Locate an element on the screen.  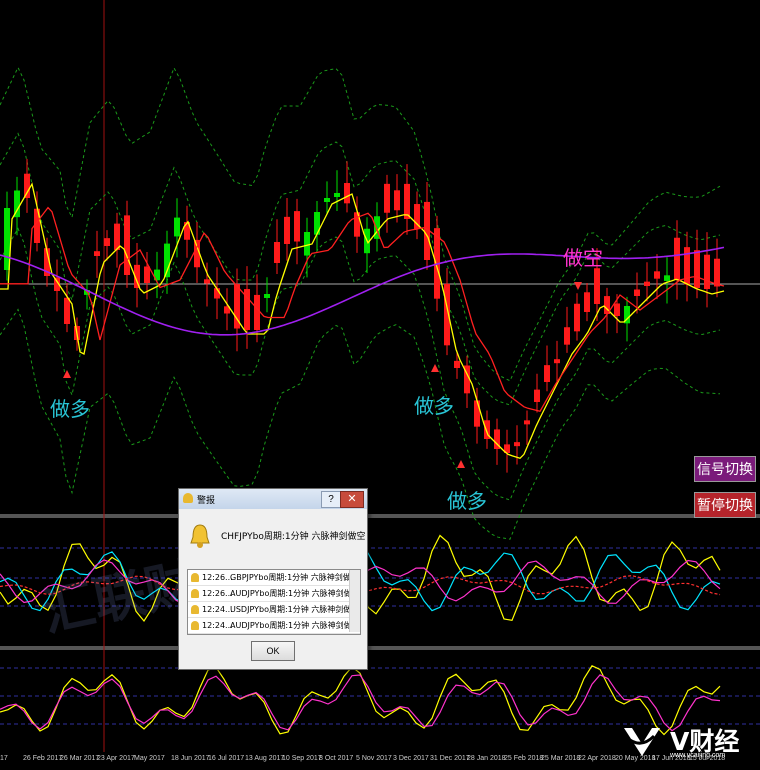
close-button: ✕ is located at coordinates (352, 499).